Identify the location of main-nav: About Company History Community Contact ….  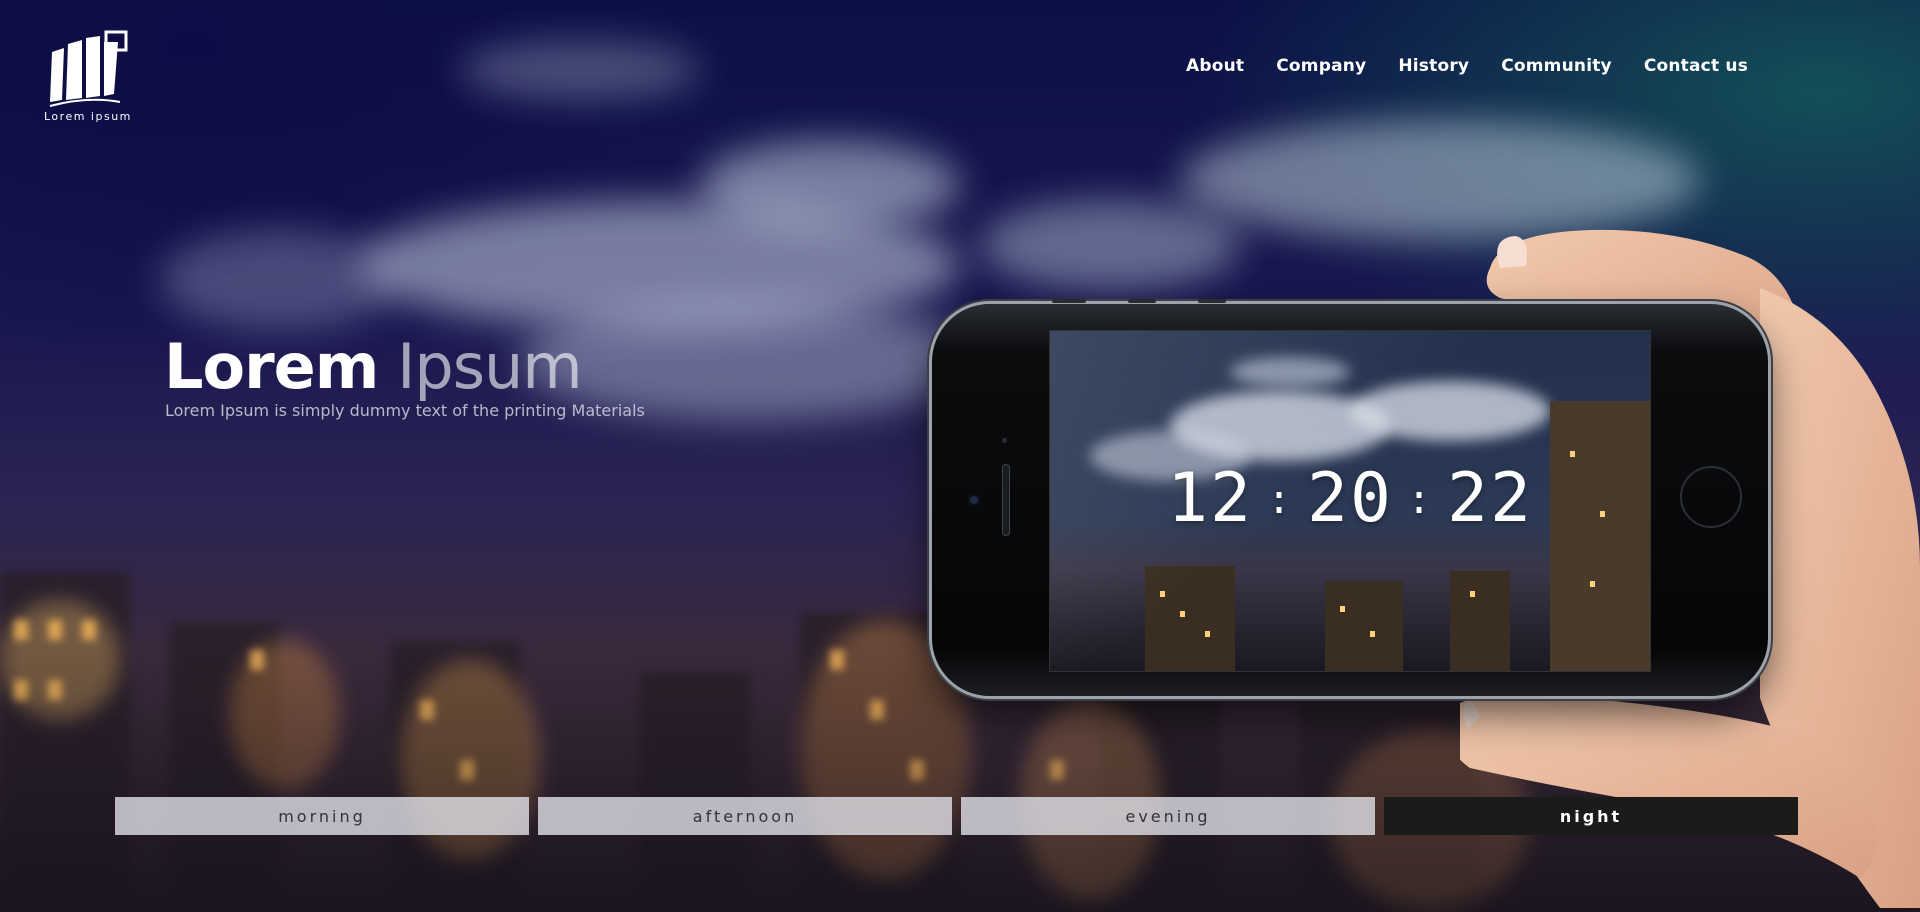
(1467, 66).